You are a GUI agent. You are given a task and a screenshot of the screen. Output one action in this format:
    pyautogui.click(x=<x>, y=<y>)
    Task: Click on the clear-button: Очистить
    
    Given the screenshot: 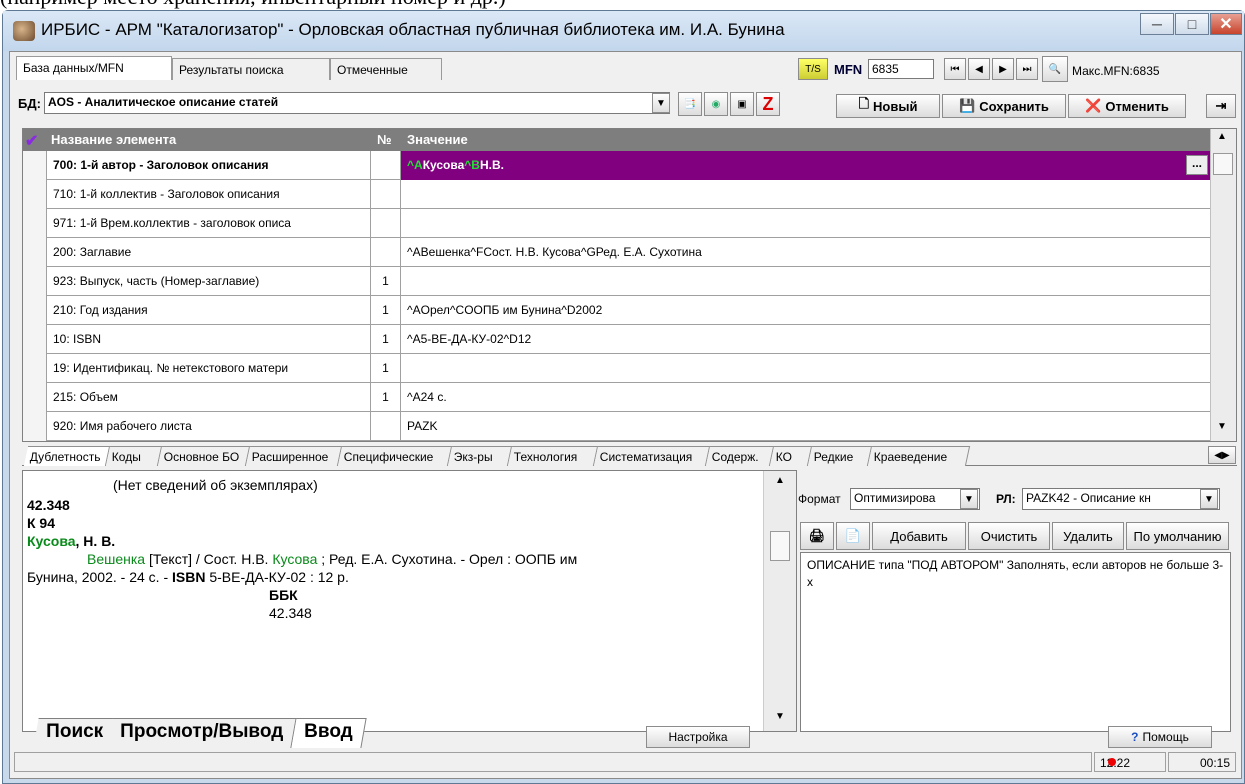 What is the action you would take?
    pyautogui.click(x=1009, y=536)
    